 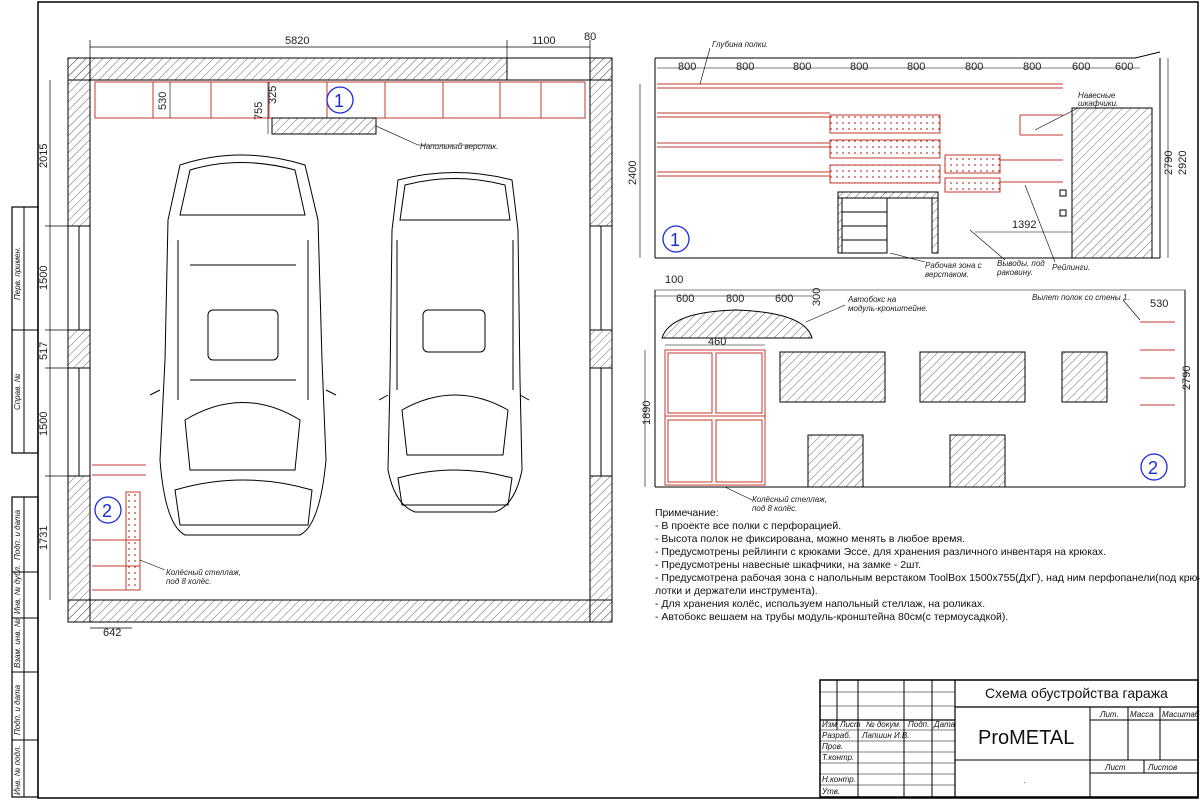 What do you see at coordinates (1098, 103) in the screenshot?
I see `cabinets-label-2: шкафчики.` at bounding box center [1098, 103].